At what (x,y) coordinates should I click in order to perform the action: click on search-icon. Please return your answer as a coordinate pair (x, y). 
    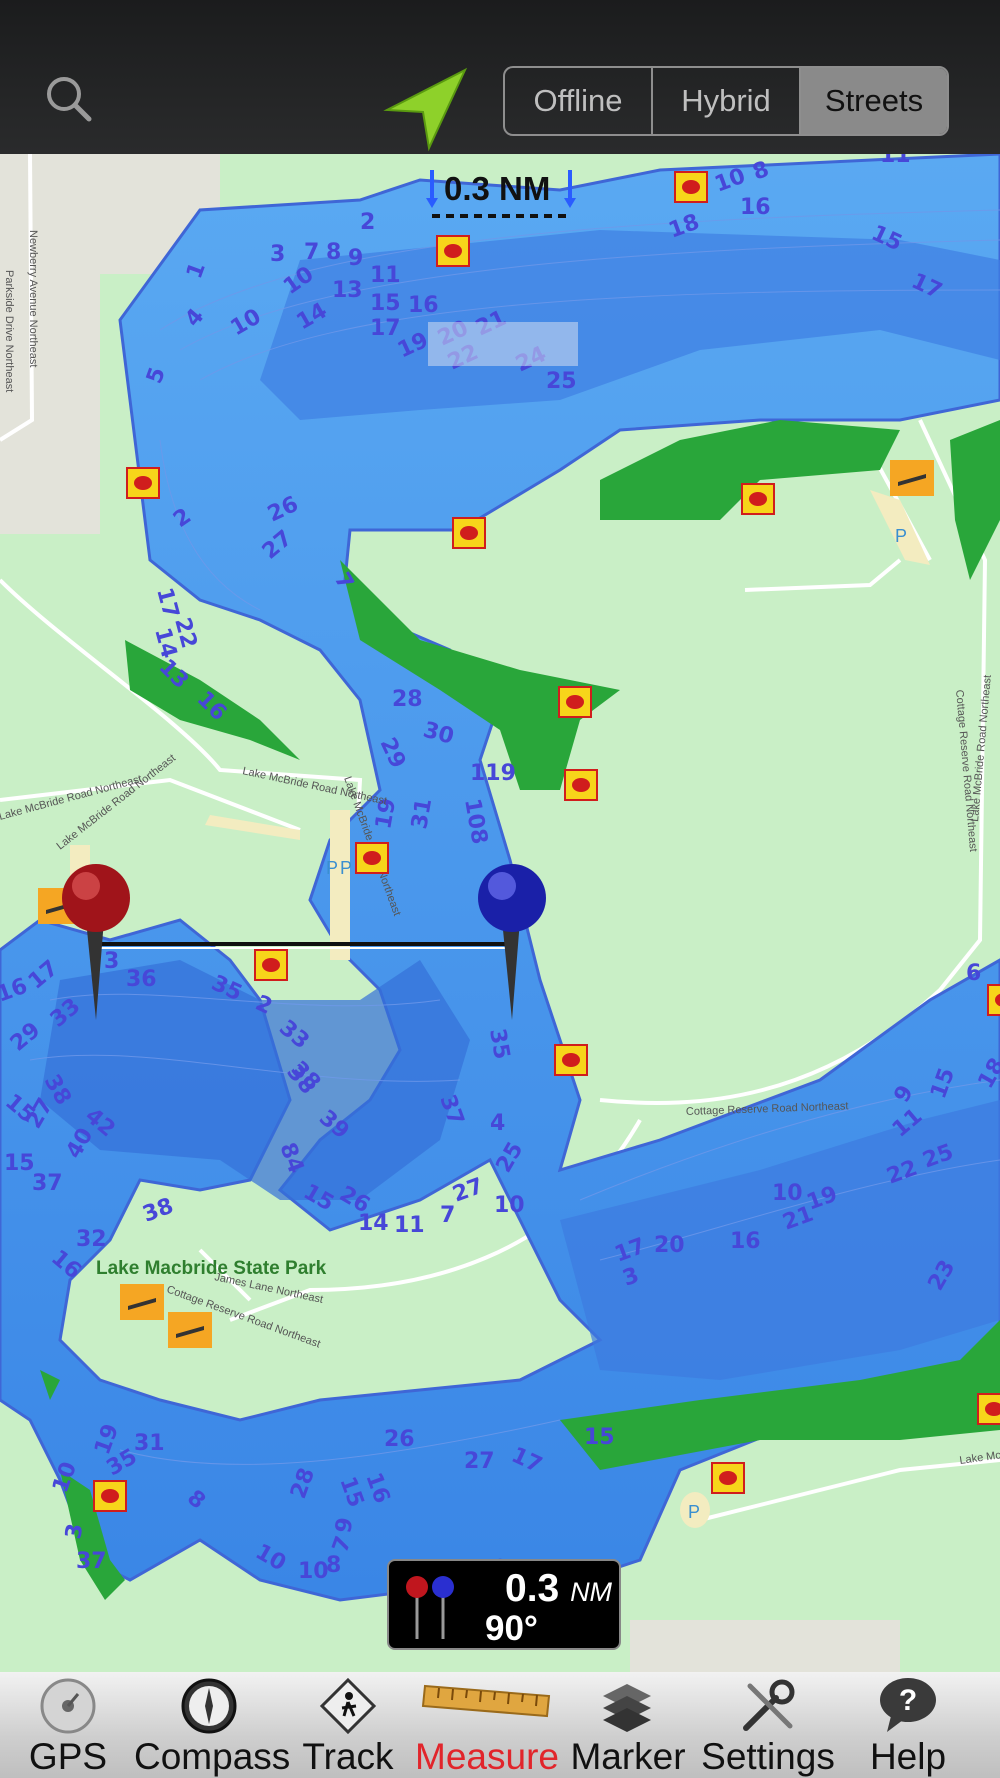
    Looking at the image, I should click on (69, 99).